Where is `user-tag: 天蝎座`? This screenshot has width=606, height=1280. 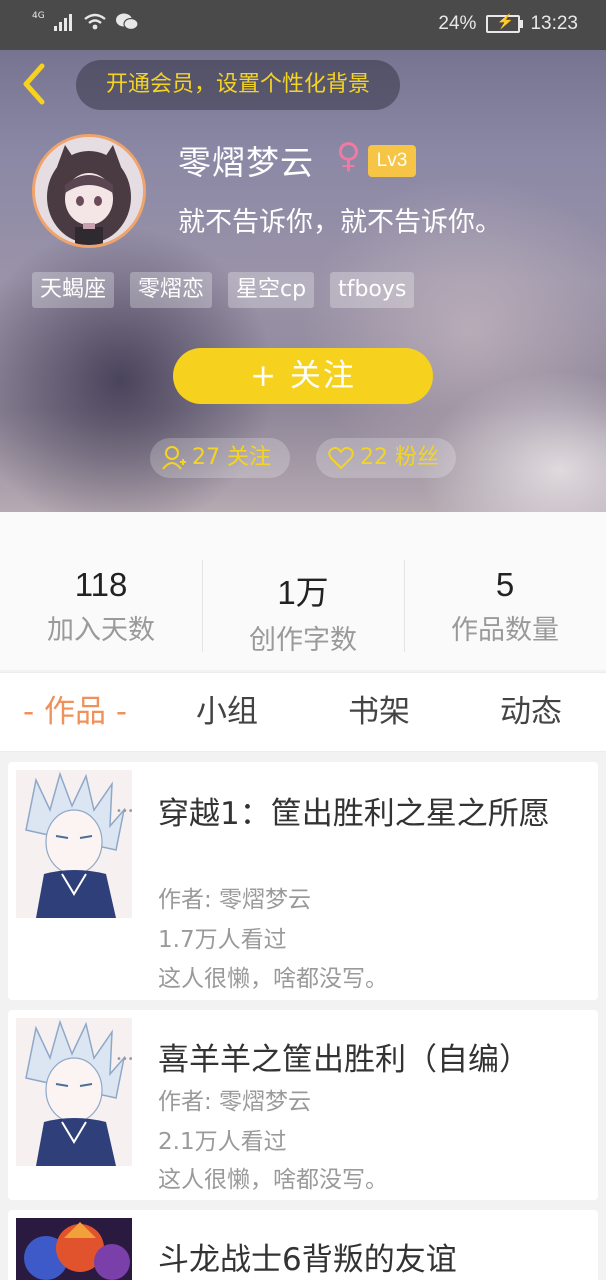
user-tag: 天蝎座 is located at coordinates (73, 290).